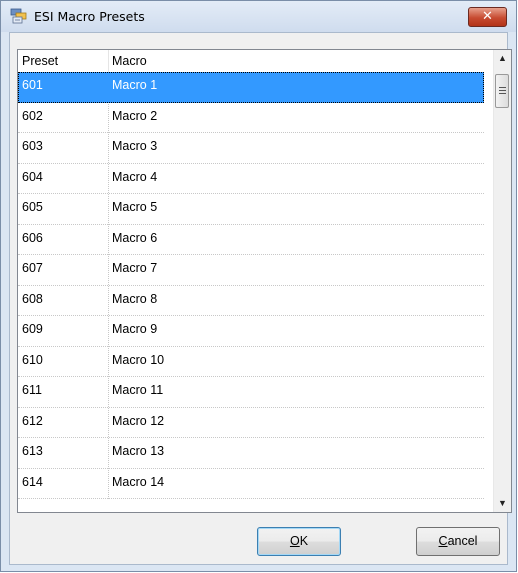  I want to click on close-icon: ✕, so click(487, 16).